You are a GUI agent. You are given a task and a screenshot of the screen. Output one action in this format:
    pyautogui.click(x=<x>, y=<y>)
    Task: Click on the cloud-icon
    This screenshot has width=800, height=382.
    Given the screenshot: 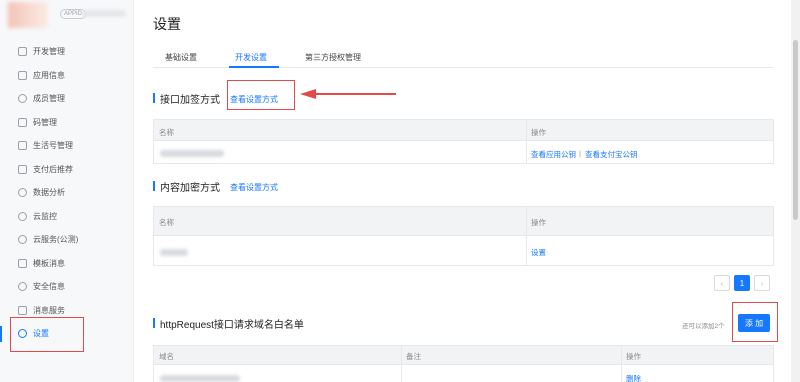 What is the action you would take?
    pyautogui.click(x=22, y=216)
    